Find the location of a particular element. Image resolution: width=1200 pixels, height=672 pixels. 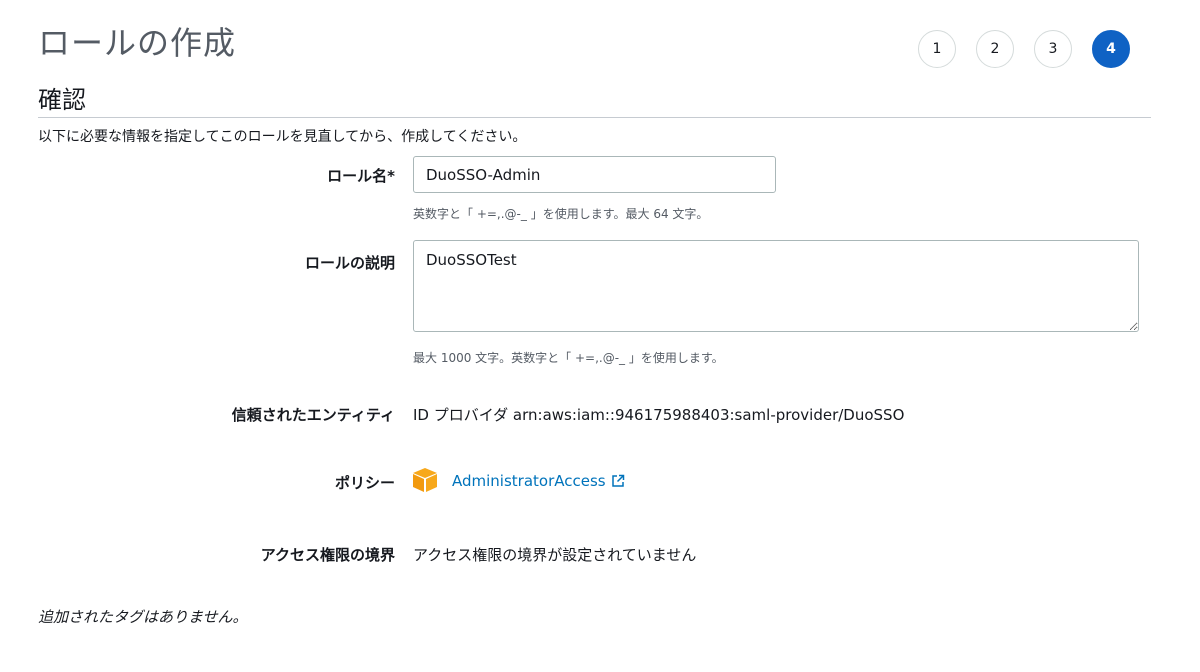

role-name-label: ロール名* is located at coordinates (361, 176).